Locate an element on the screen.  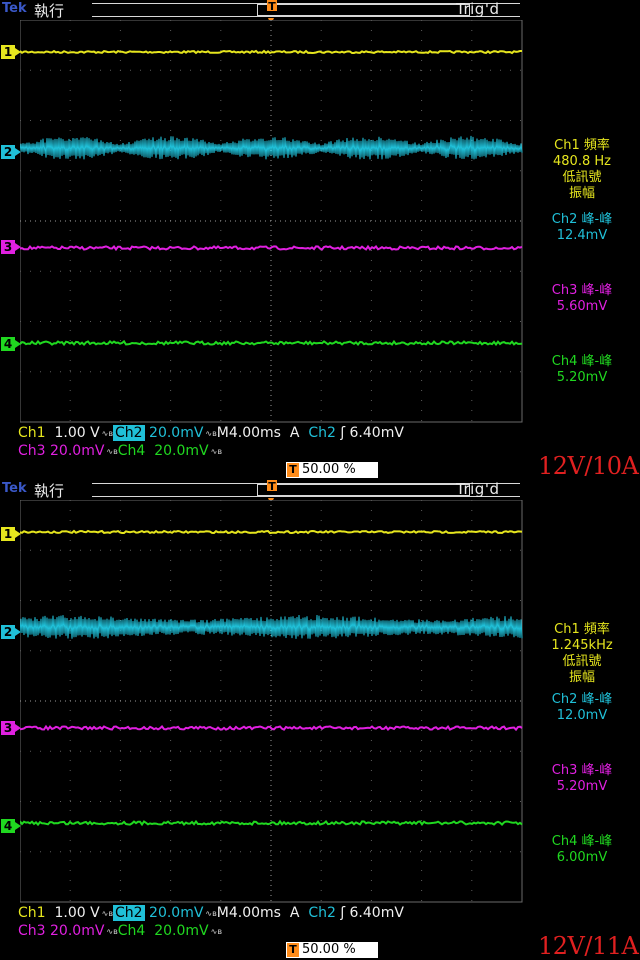
ch4-peak-peak-measurement: Ch4 峰-峰 6.00mV is located at coordinates (582, 850).